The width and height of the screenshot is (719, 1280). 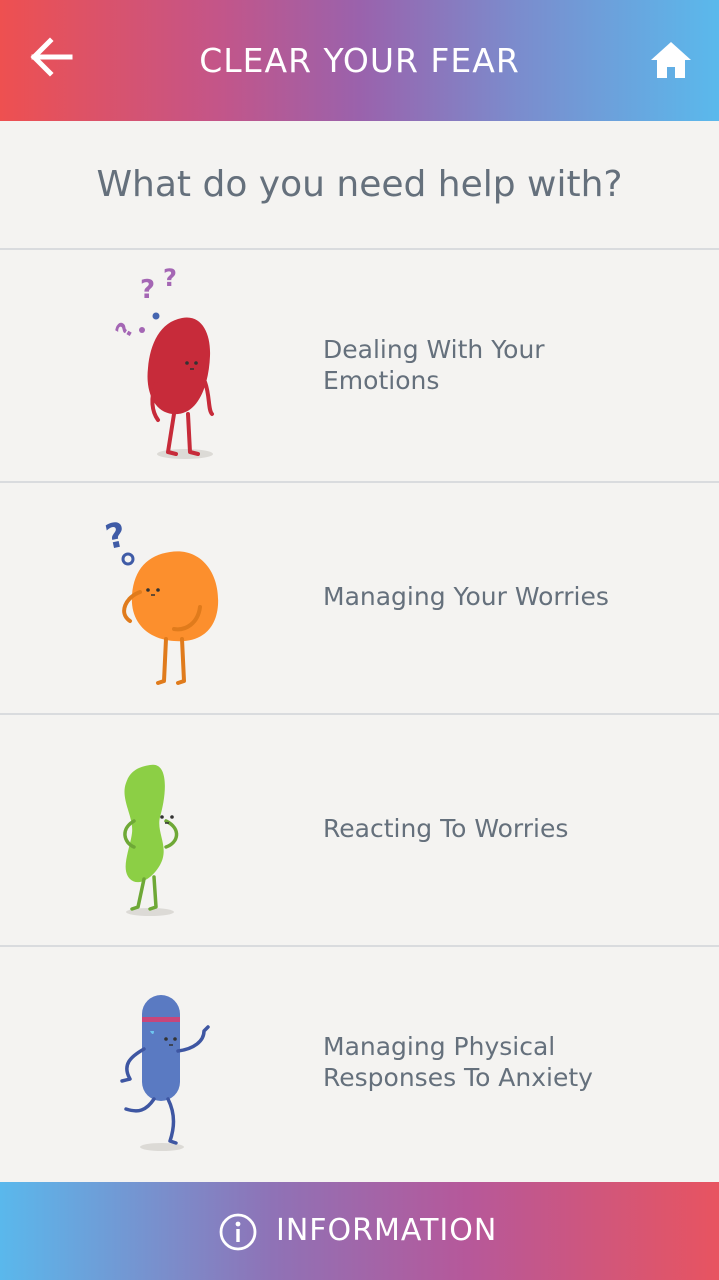 I want to click on topic-label: Reacting To Worries, so click(x=446, y=828).